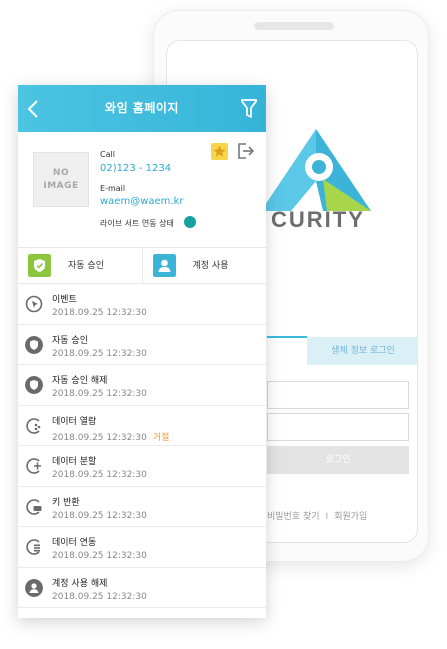  I want to click on event-title: 자동 승인 해제, so click(80, 381).